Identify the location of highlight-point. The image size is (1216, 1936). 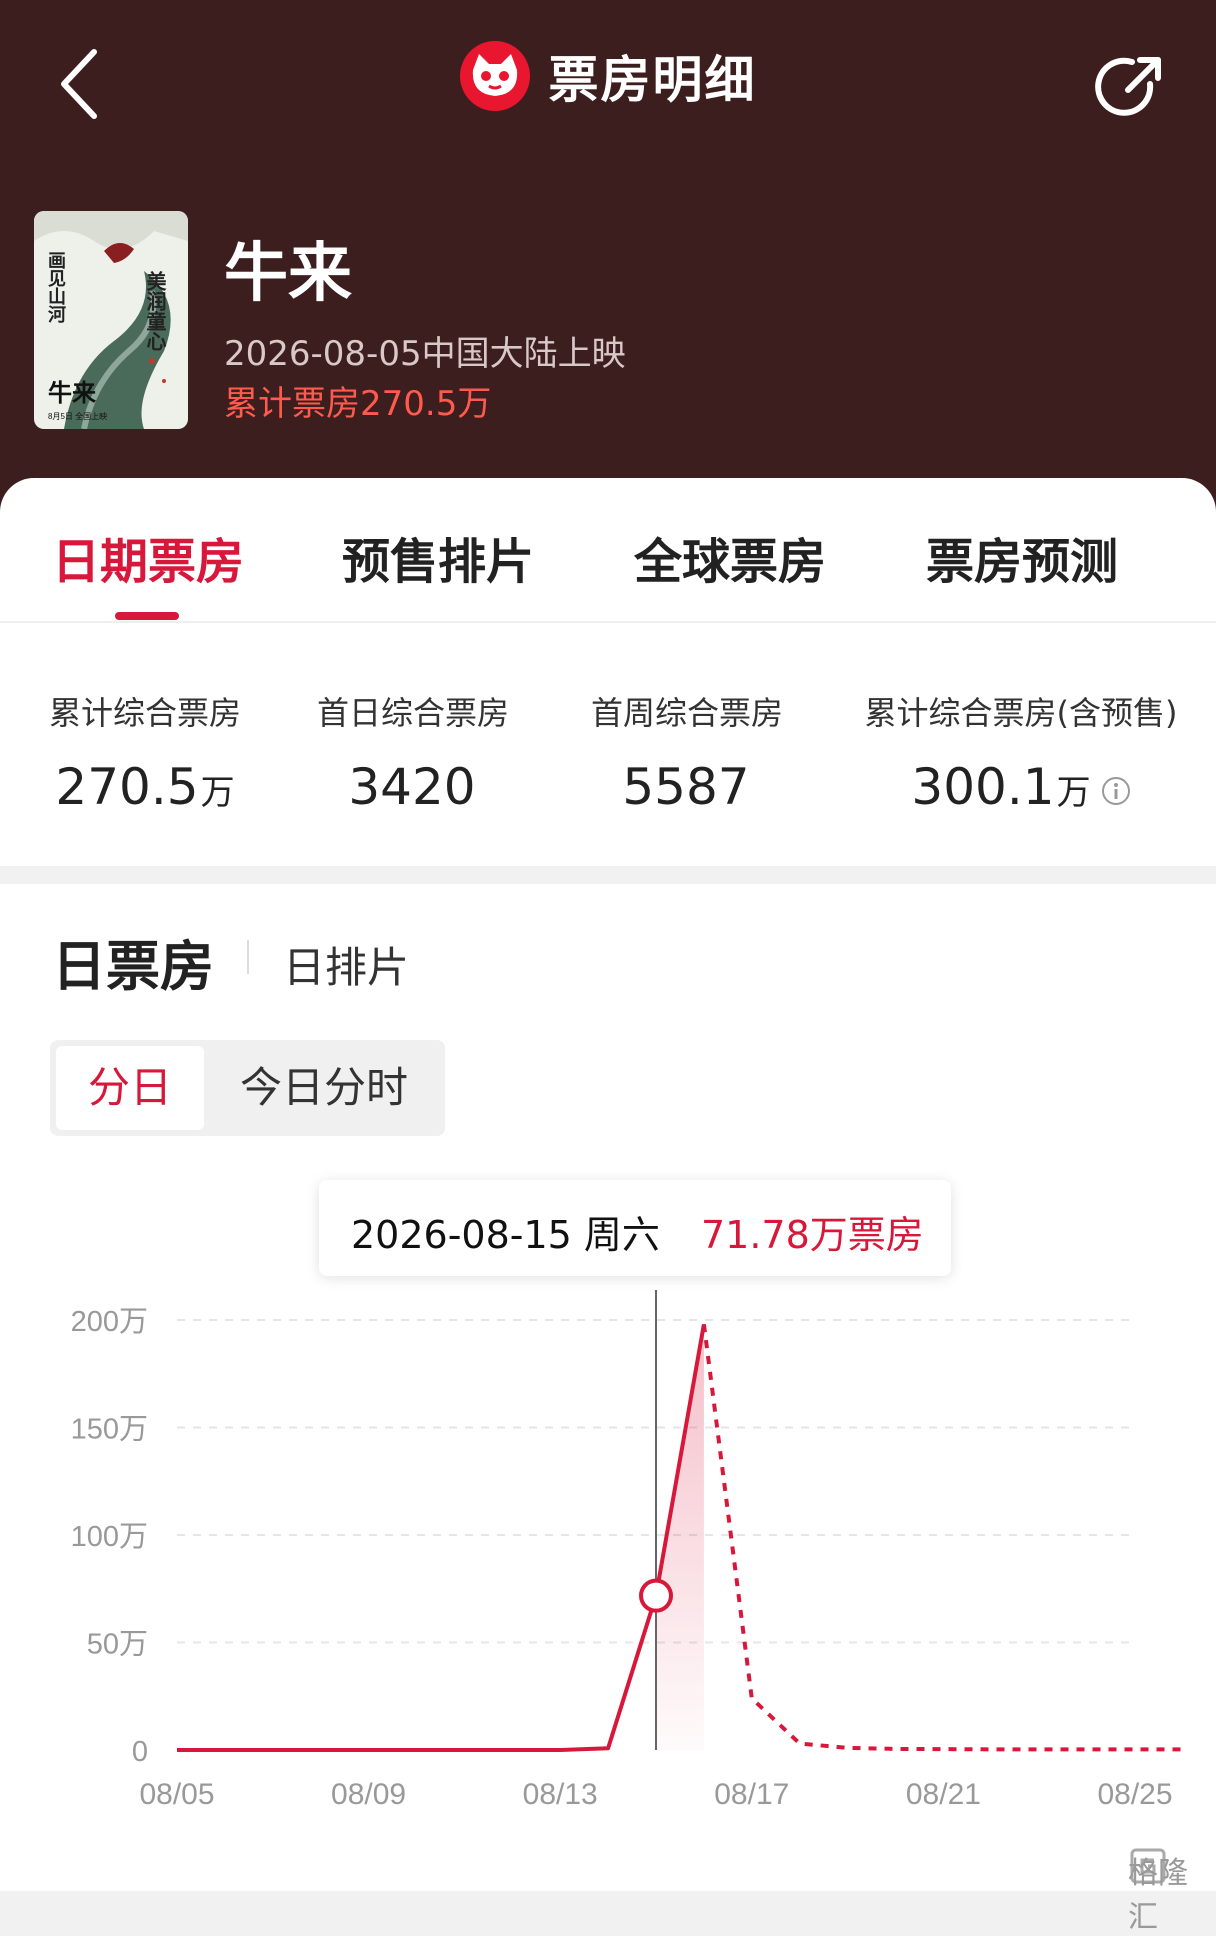
(656, 1595).